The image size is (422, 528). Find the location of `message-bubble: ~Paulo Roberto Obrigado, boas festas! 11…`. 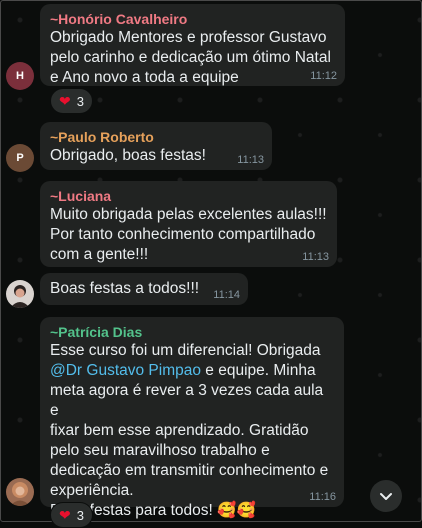

message-bubble: ~Paulo Roberto Obrigado, boas festas! 11… is located at coordinates (156, 146).